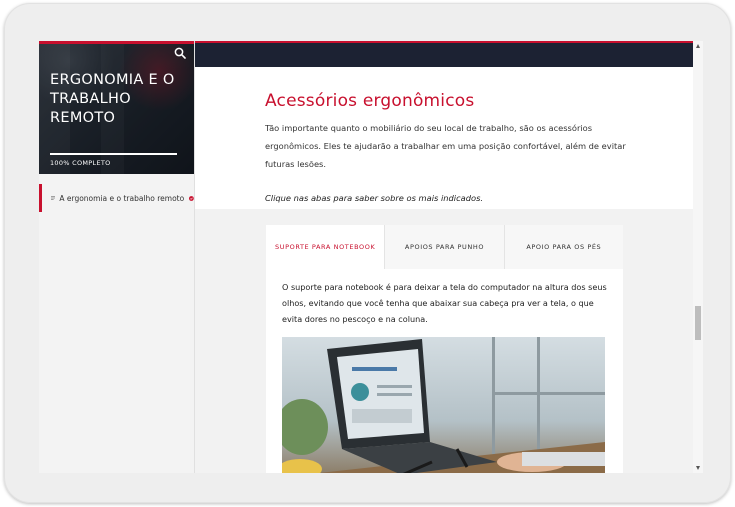 The height and width of the screenshot is (507, 735). I want to click on accent-bar, so click(116, 42).